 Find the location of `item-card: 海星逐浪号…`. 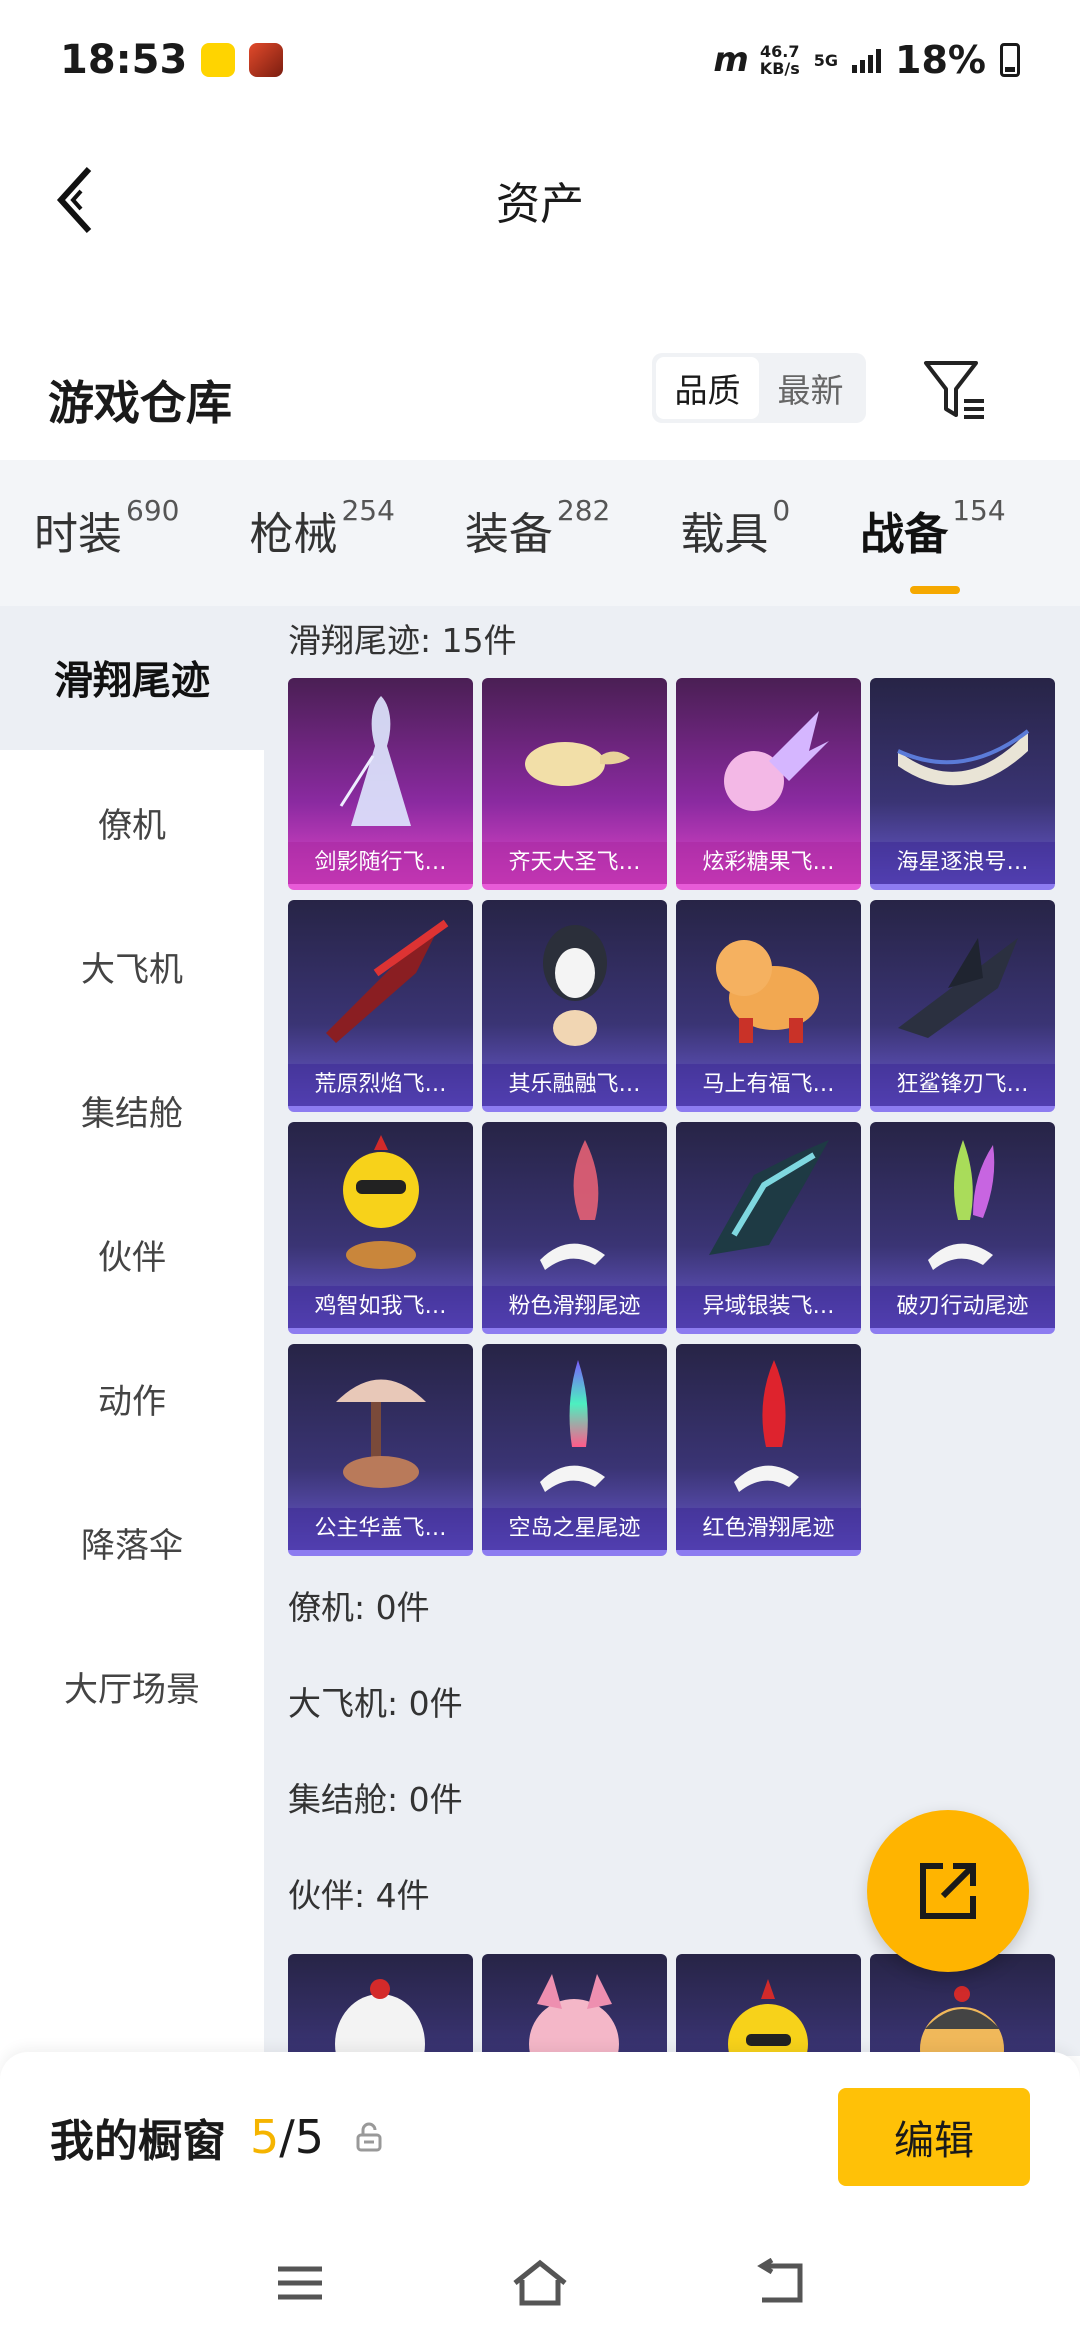

item-card: 海星逐浪号… is located at coordinates (962, 784).